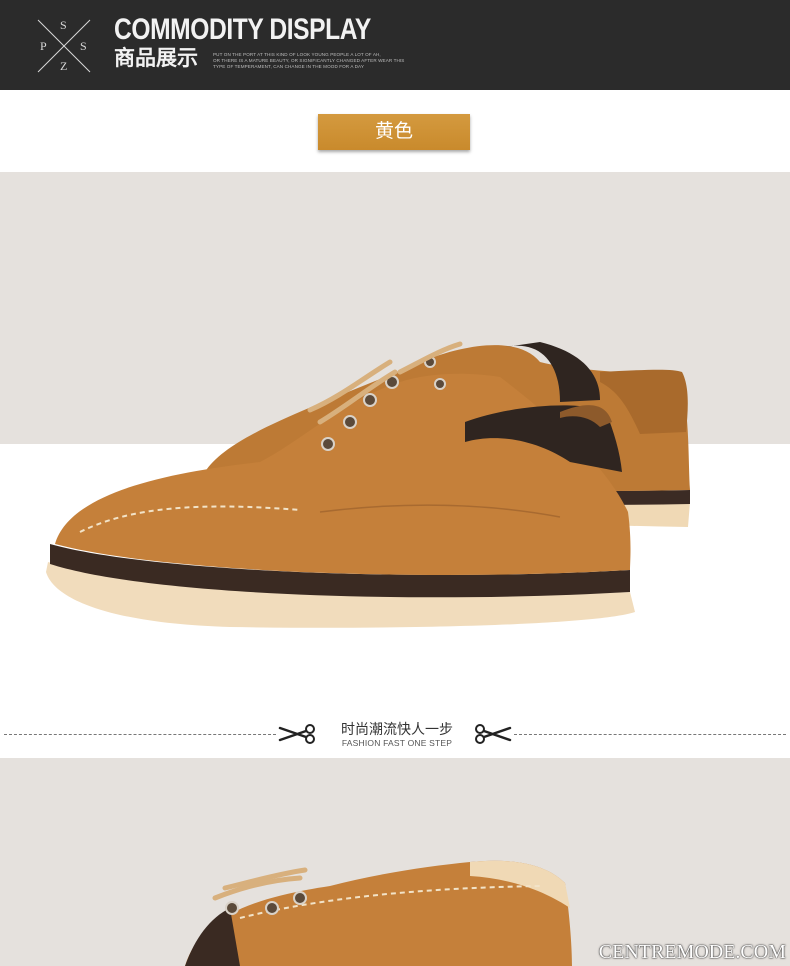  I want to click on color-tag: 黄色, so click(394, 132).